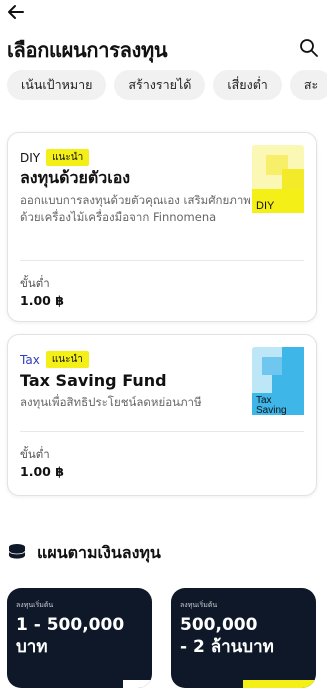 Image resolution: width=327 pixels, height=688 pixels. I want to click on diy-illustration-icon: DIY, so click(278, 179).